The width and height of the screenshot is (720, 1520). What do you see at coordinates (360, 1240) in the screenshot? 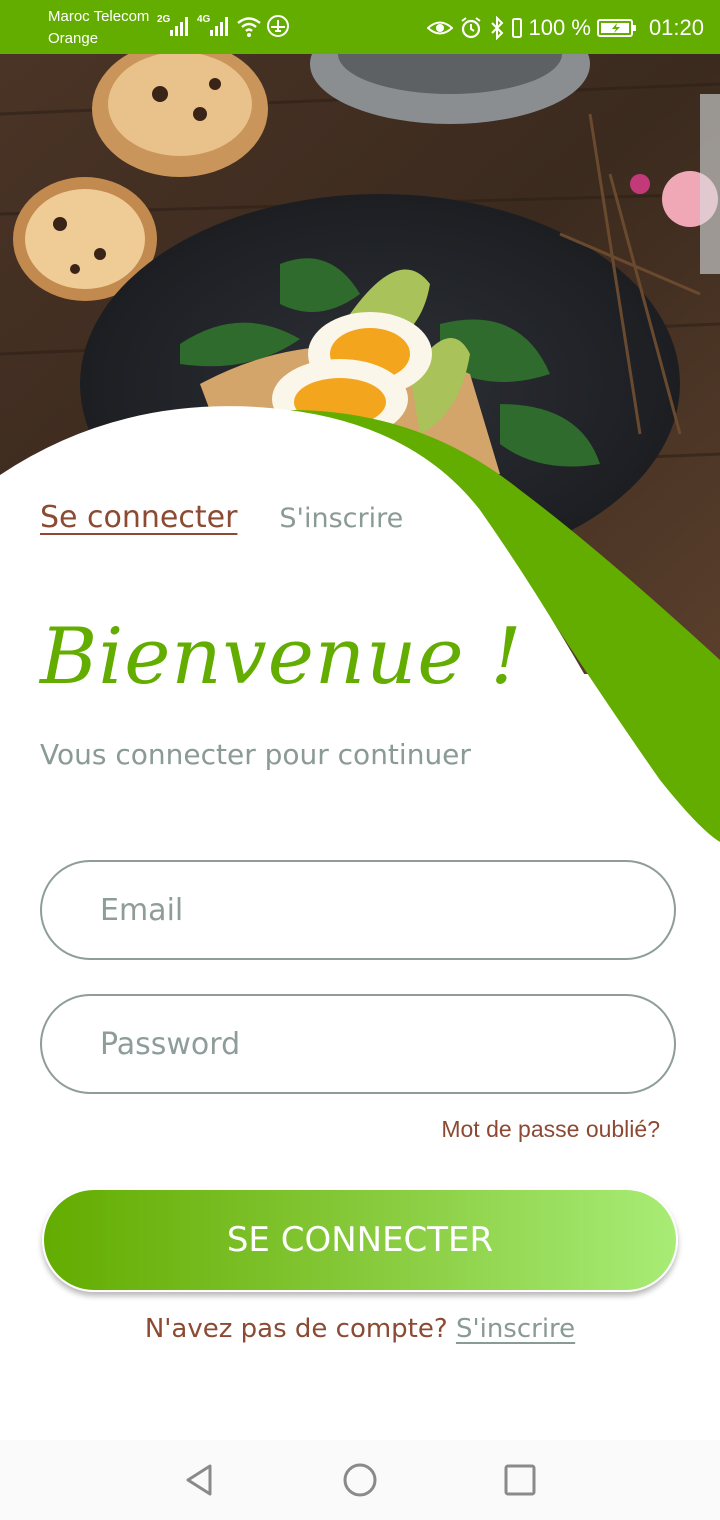
I see `login-button: SE CONNECTER` at bounding box center [360, 1240].